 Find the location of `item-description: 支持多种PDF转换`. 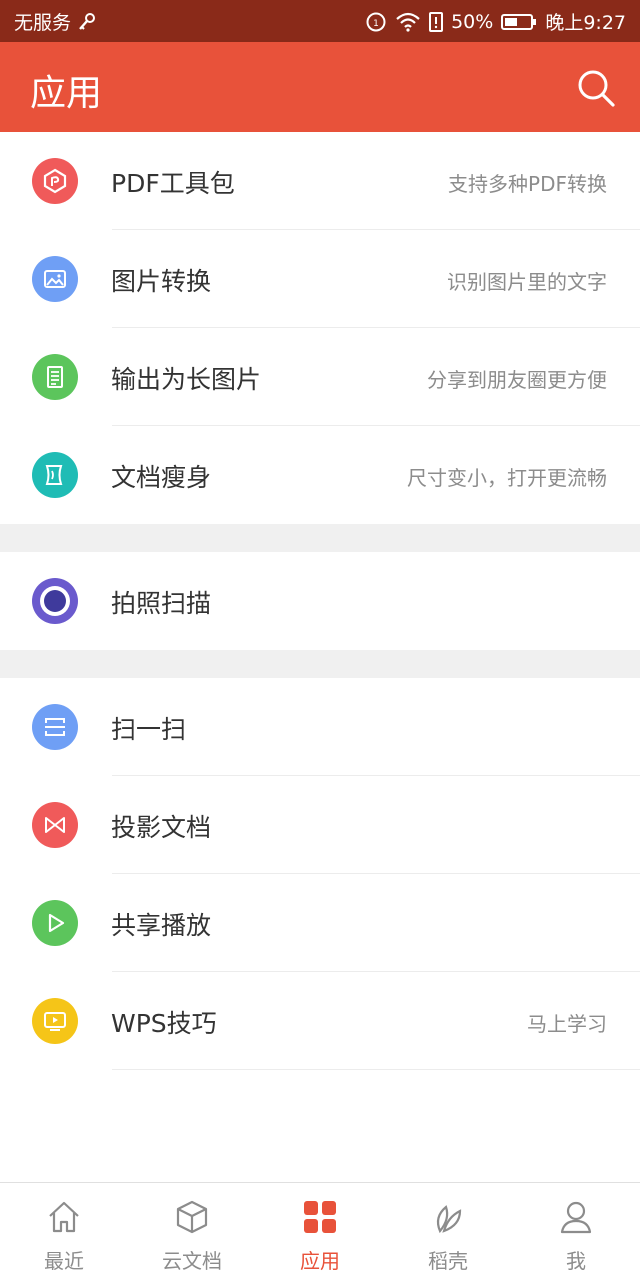

item-description: 支持多种PDF转换 is located at coordinates (527, 184).